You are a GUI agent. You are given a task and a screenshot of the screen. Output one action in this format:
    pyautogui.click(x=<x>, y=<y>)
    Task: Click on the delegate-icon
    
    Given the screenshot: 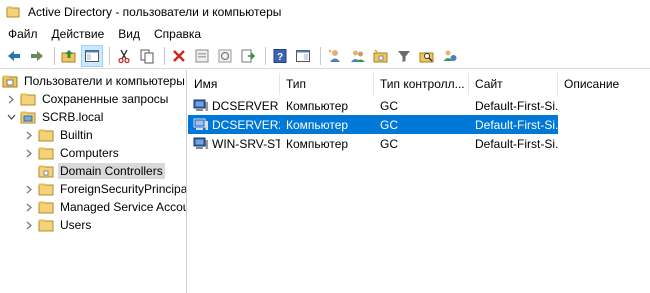 What is the action you would take?
    pyautogui.click(x=450, y=56)
    